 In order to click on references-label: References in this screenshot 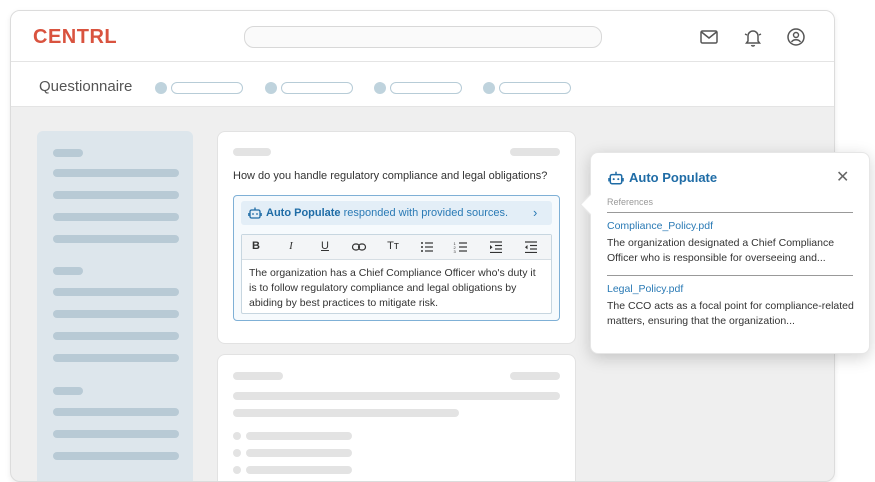, I will do `click(630, 202)`.